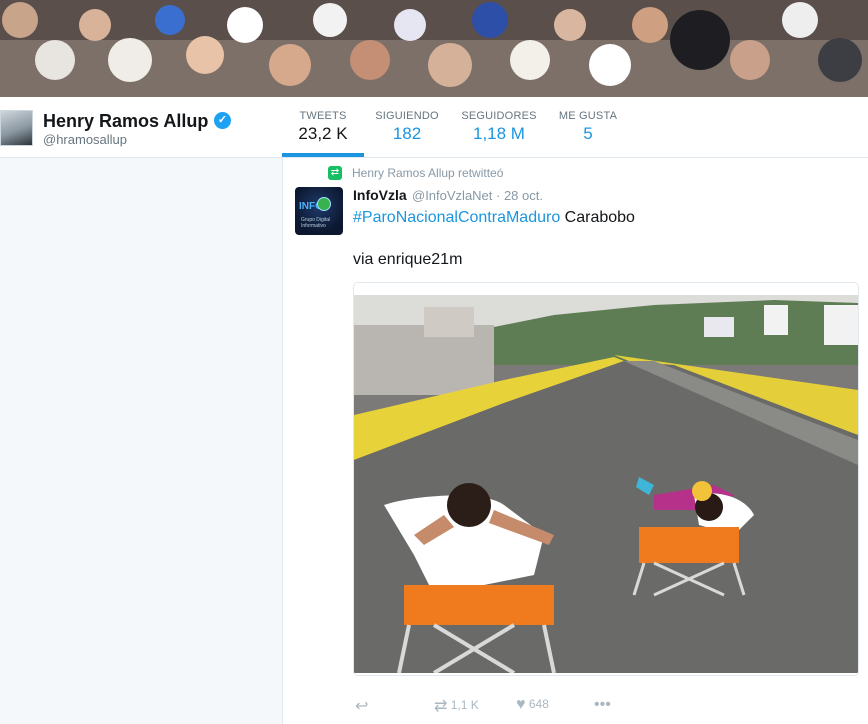 The image size is (868, 724). I want to click on more-icon: •••, so click(602, 704).